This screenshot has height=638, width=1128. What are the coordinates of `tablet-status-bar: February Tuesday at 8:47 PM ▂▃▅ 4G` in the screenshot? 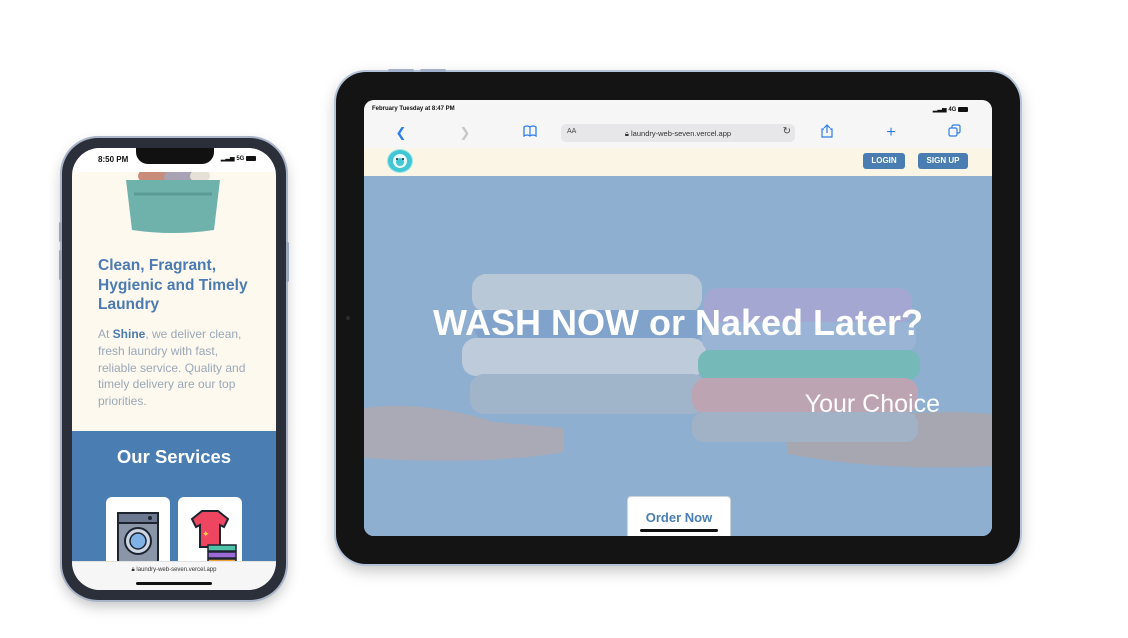 It's located at (678, 110).